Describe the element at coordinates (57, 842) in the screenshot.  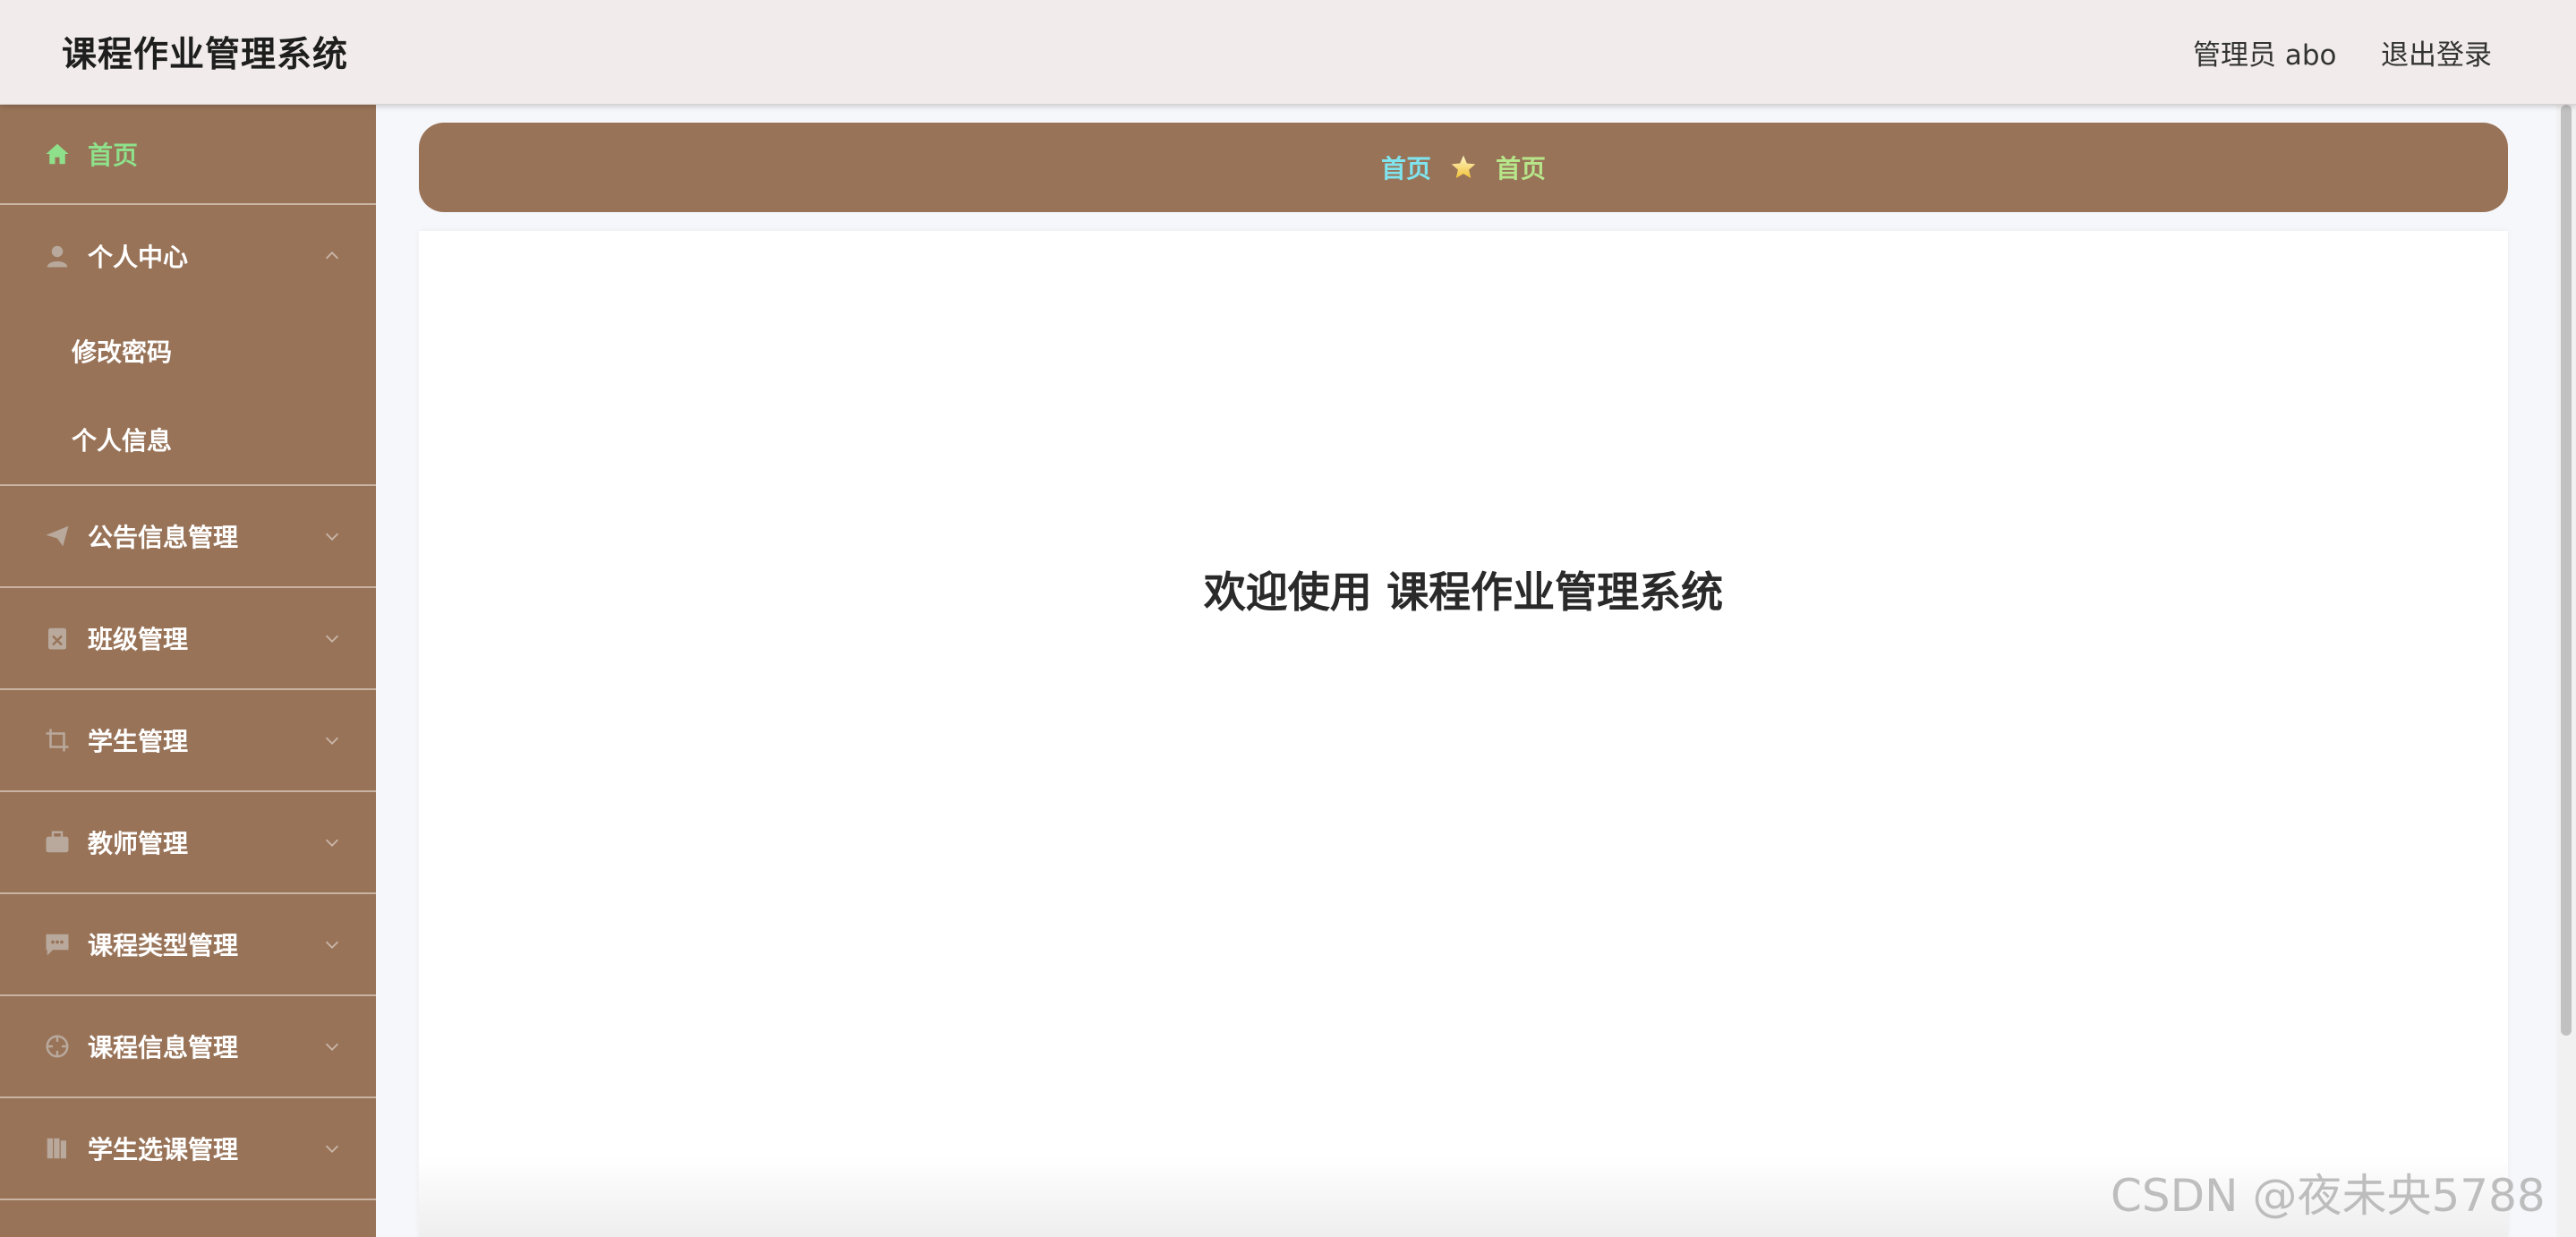
I see `briefcase-icon` at that location.